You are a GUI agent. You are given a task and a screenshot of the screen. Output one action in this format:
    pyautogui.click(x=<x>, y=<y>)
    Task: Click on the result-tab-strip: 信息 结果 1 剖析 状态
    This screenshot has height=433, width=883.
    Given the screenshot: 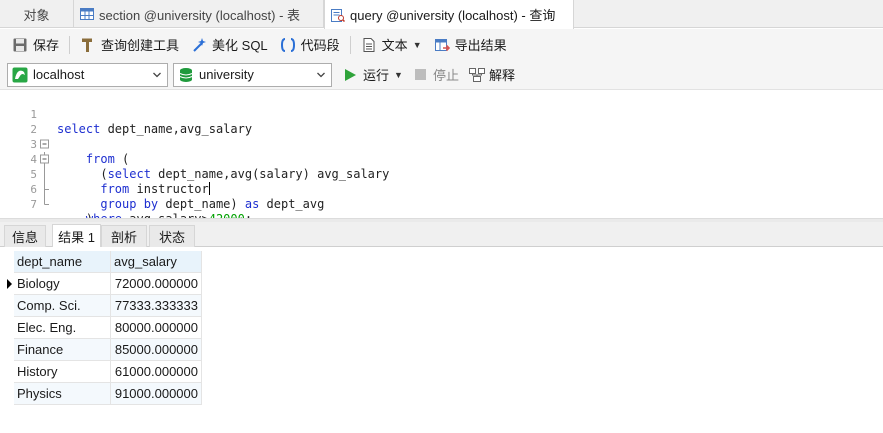 What is the action you would take?
    pyautogui.click(x=441, y=234)
    